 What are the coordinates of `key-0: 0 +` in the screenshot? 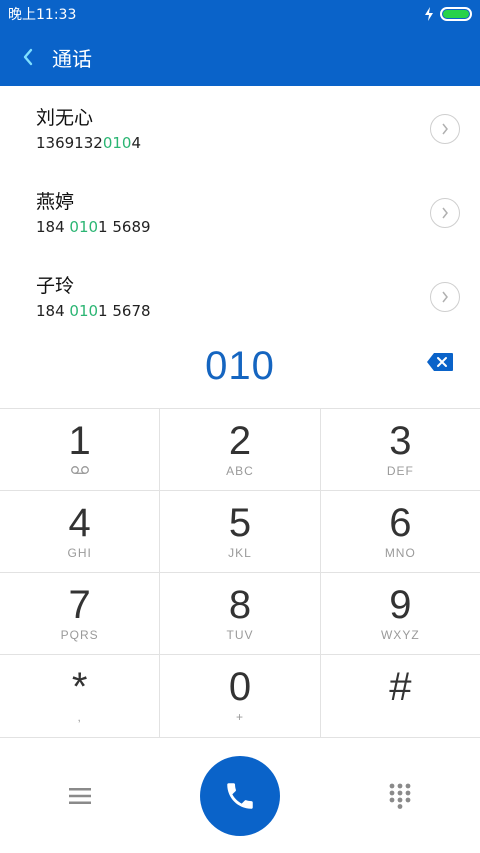 It's located at (240, 696).